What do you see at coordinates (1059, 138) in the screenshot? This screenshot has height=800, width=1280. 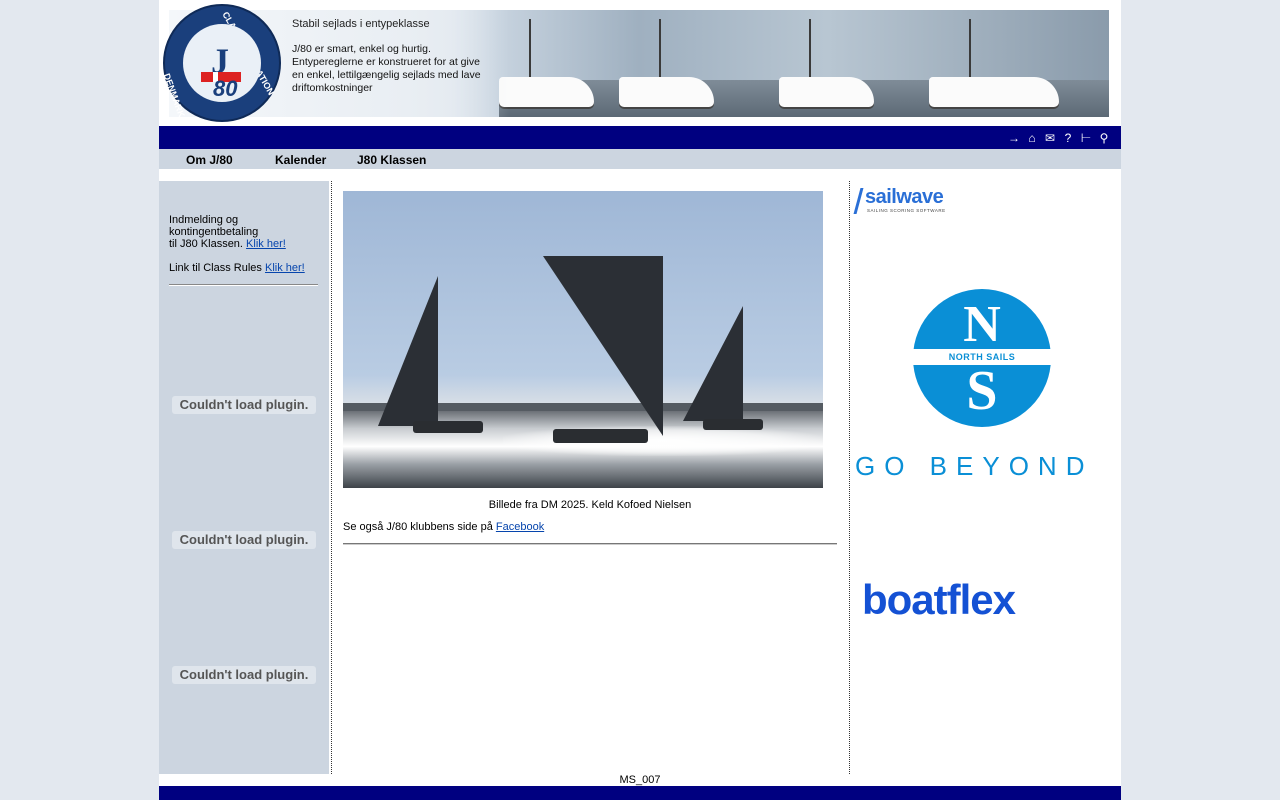 I see `nav-icon-group: → ⌂ ✉ ? ⊢ ⚲` at bounding box center [1059, 138].